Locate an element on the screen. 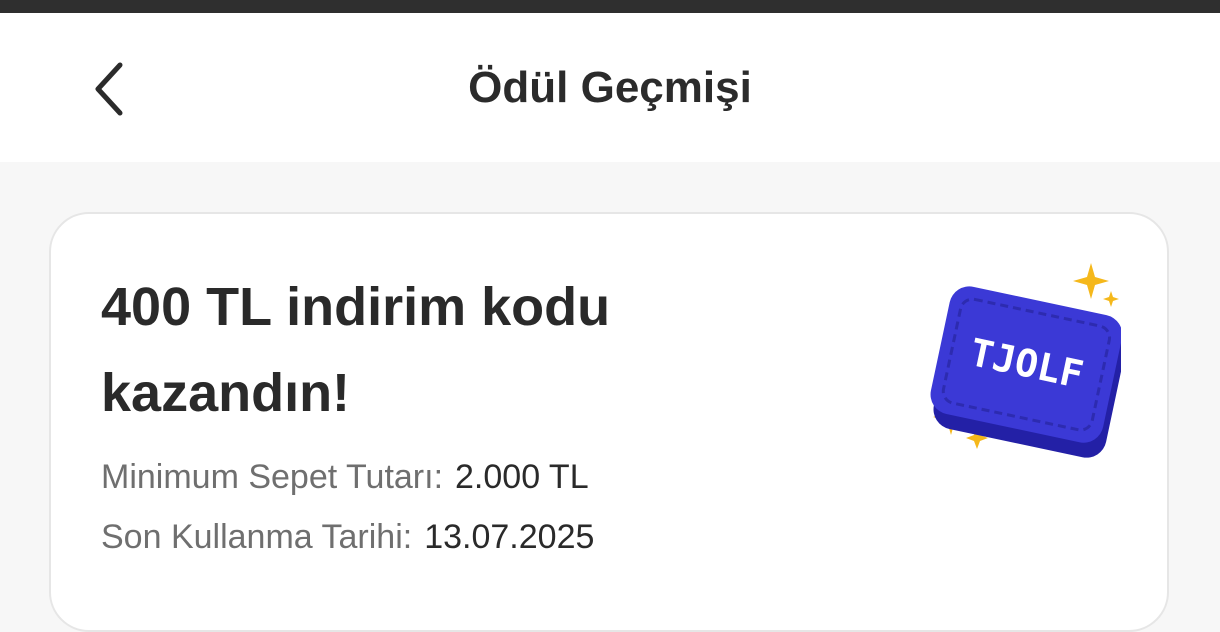  expiry-row: Son Kullanma Tarihi: 13.07.2025 is located at coordinates (347, 537).